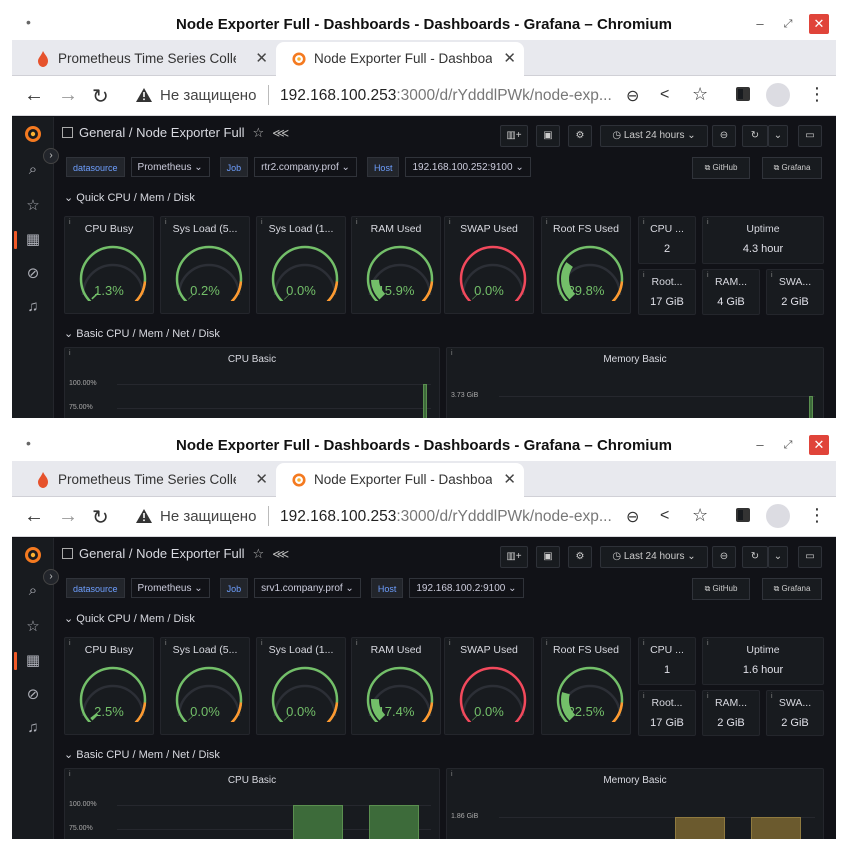 The width and height of the screenshot is (850, 850). I want to click on gauge-panel: i Sys Load (5... 0.2%, so click(205, 265).